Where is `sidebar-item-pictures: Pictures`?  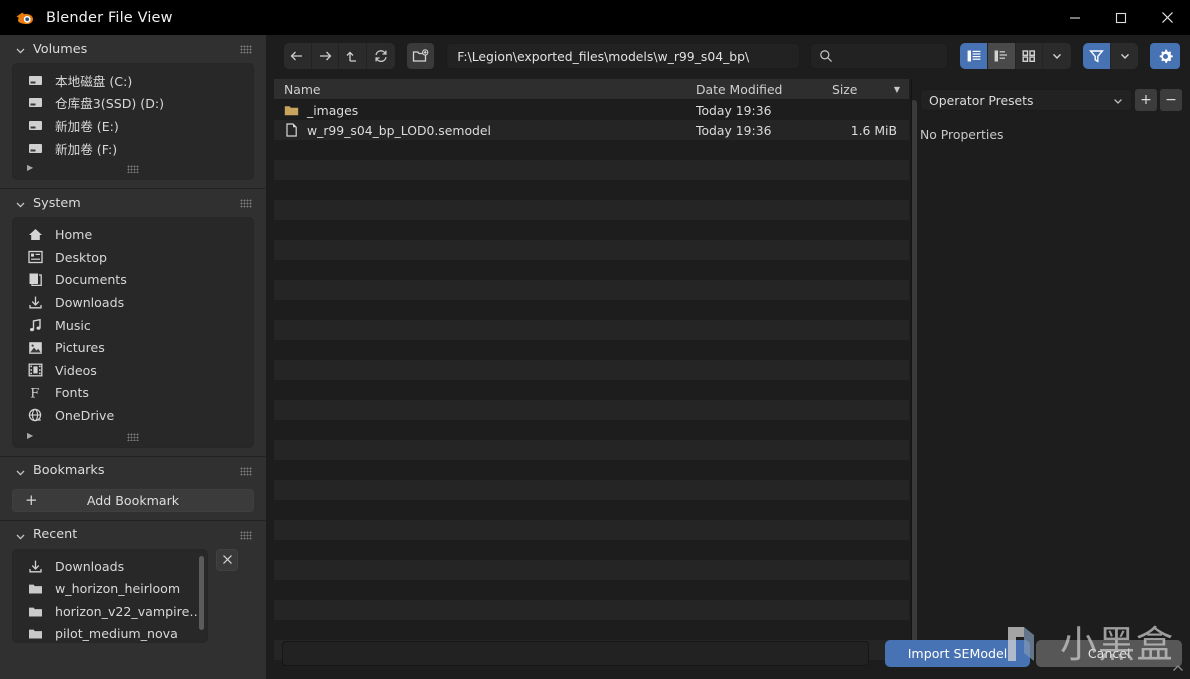
sidebar-item-pictures: Pictures is located at coordinates (133, 347).